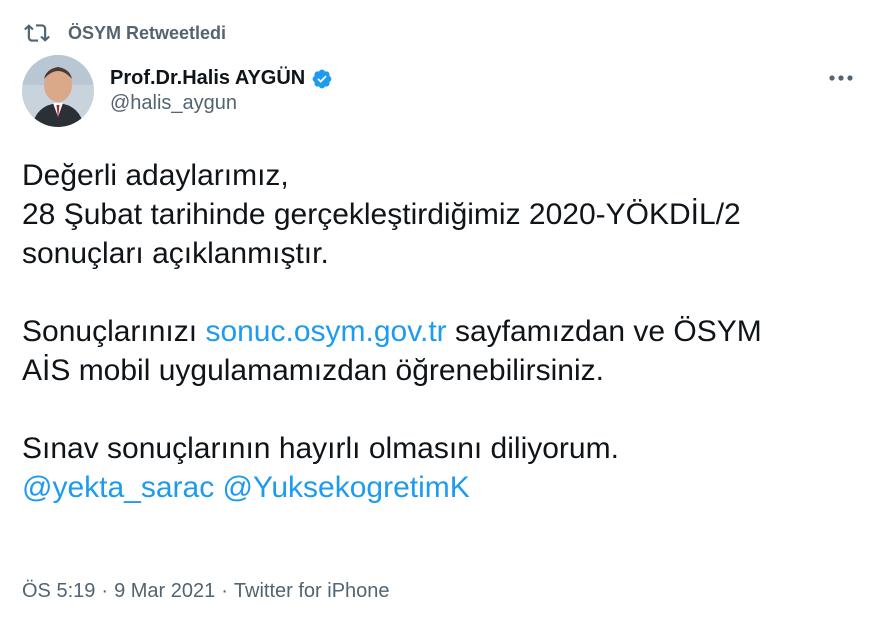  Describe the element at coordinates (118, 487) in the screenshot. I see `mention-link: @yekta_sarac` at that location.